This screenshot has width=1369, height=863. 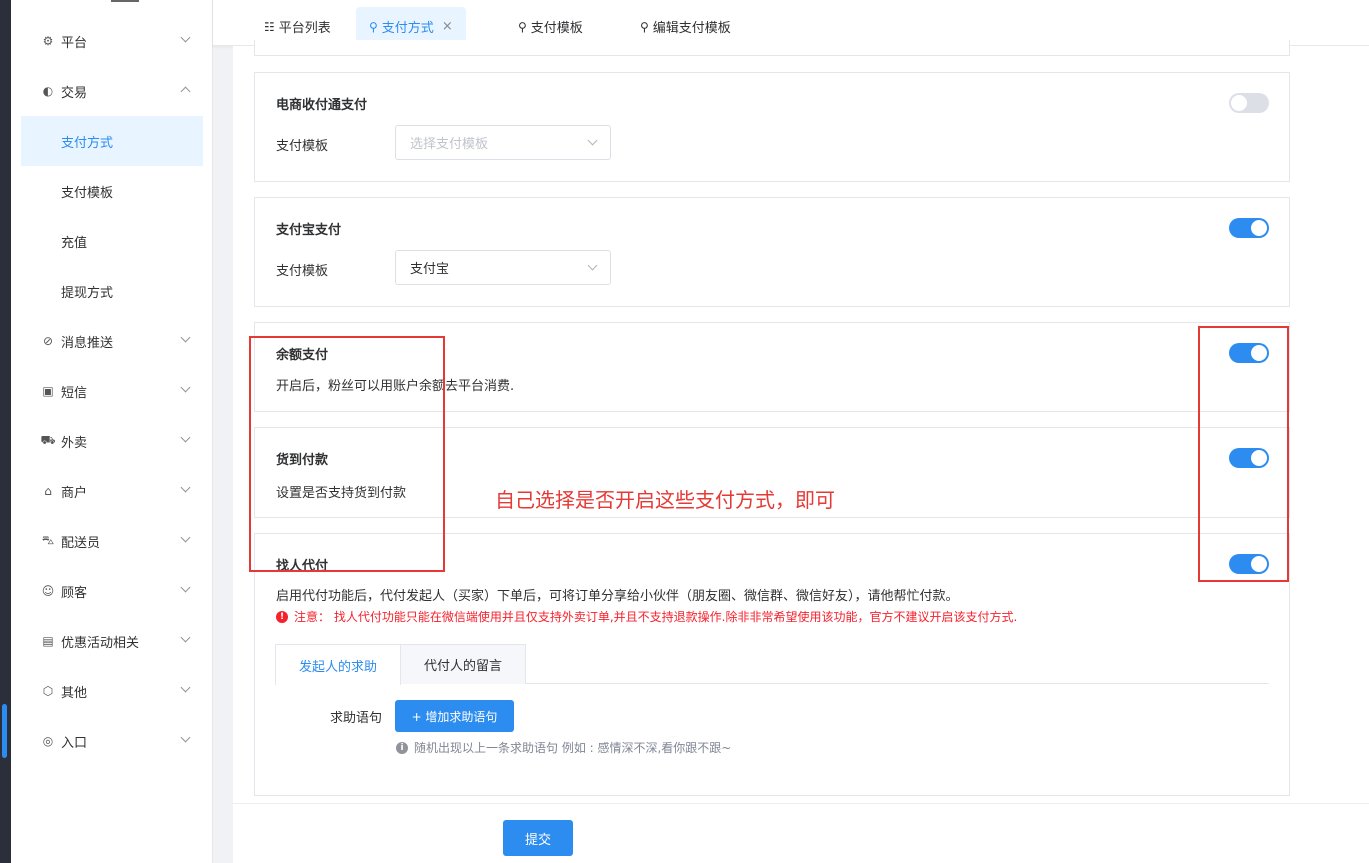 I want to click on close-icon: ×, so click(x=447, y=26).